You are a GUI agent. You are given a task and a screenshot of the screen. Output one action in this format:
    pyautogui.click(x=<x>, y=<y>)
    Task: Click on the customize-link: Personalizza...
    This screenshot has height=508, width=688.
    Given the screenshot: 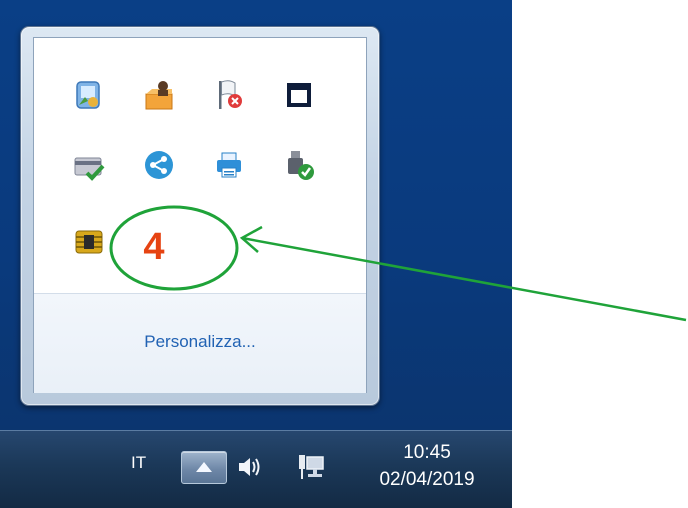 What is the action you would take?
    pyautogui.click(x=200, y=342)
    